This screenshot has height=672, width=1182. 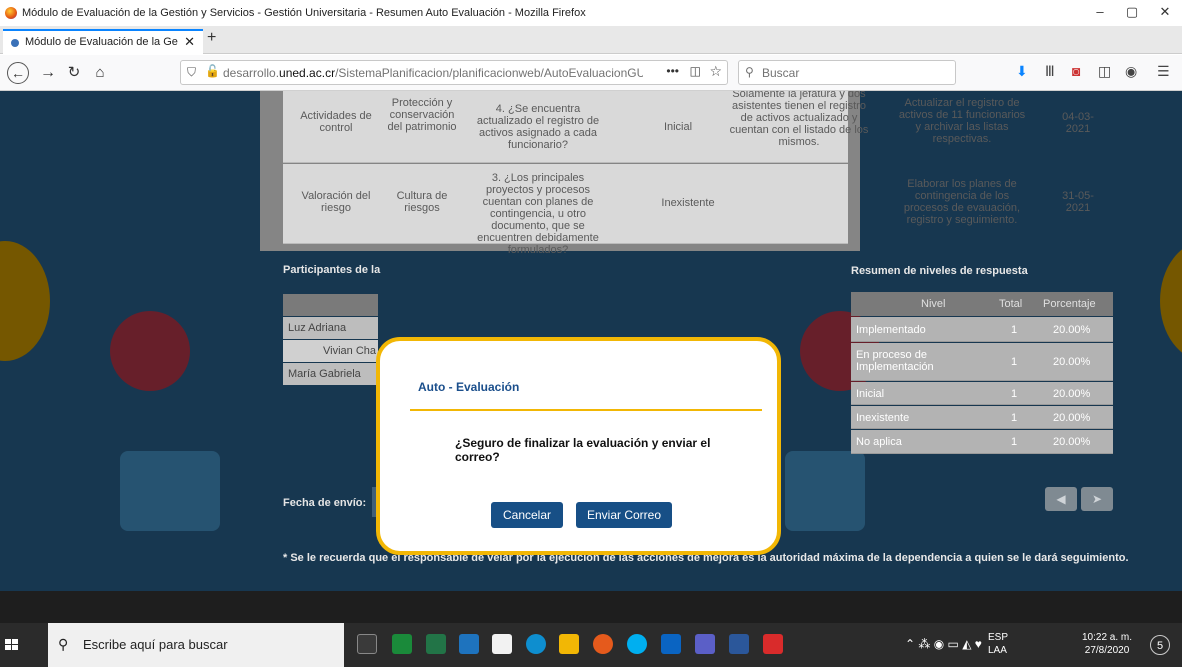 I want to click on lang-code: ESP, so click(x=998, y=637).